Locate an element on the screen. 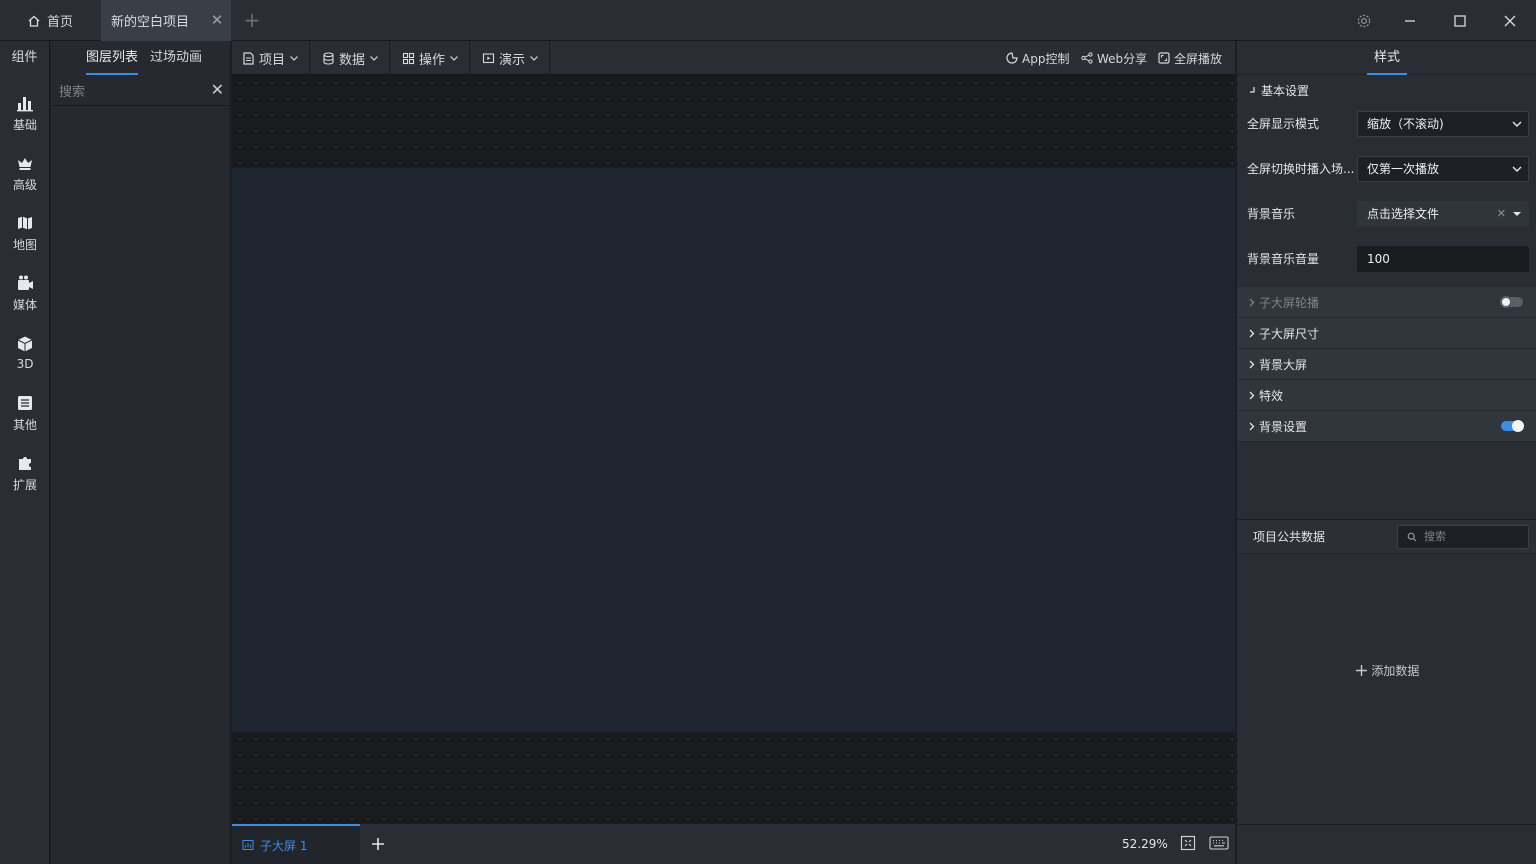 This screenshot has width=1536, height=864. background-settings-section: 背景设置 is located at coordinates (1386, 426).